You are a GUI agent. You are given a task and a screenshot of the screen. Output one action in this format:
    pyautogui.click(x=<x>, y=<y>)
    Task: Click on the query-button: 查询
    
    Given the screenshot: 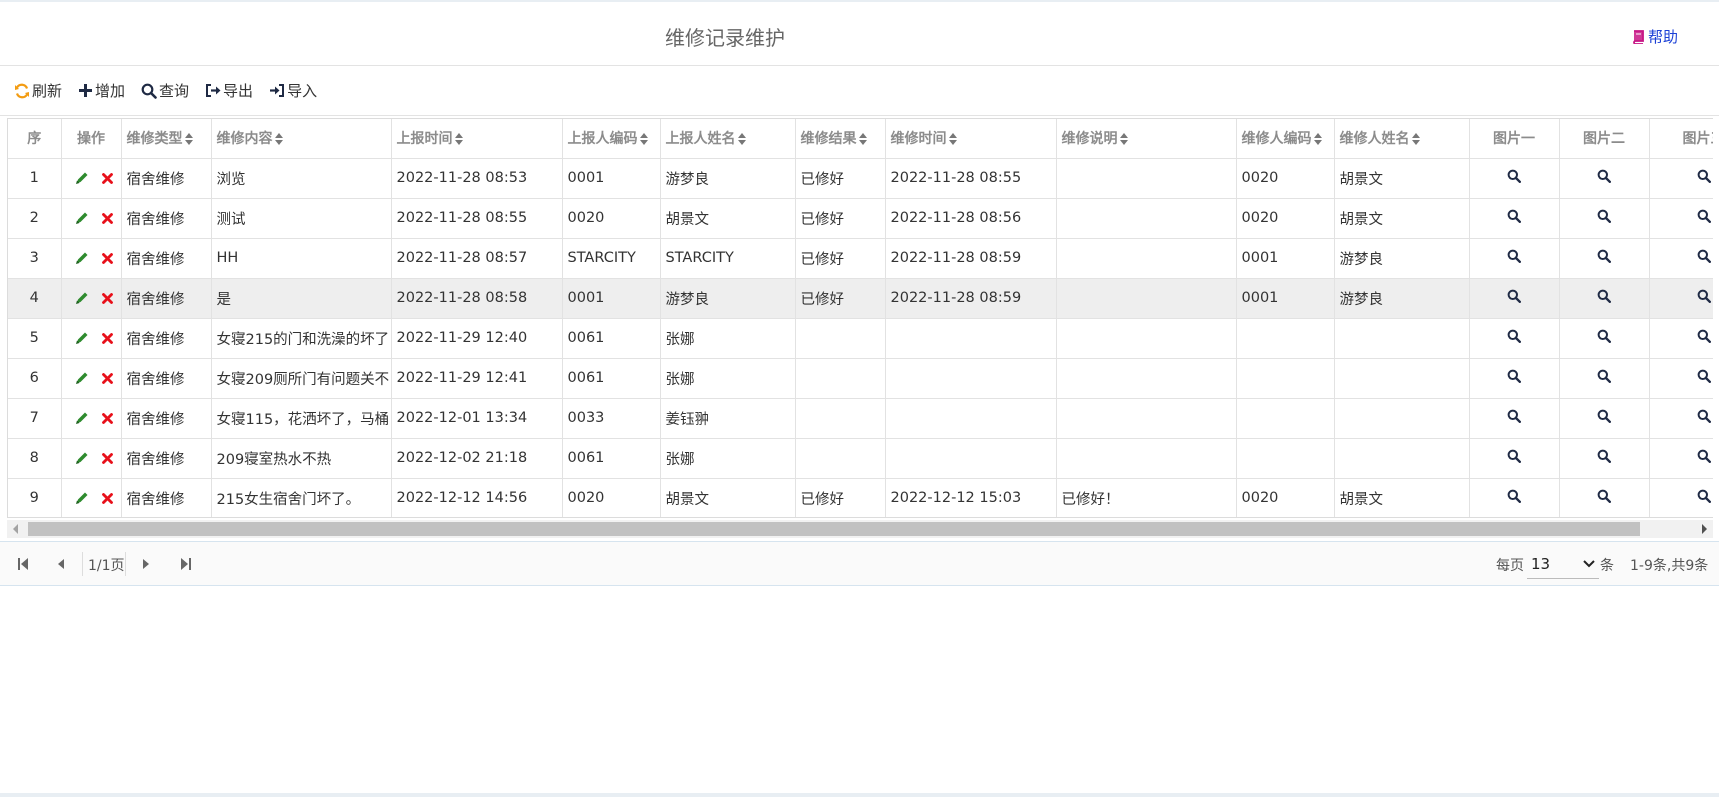 What is the action you would take?
    pyautogui.click(x=165, y=90)
    